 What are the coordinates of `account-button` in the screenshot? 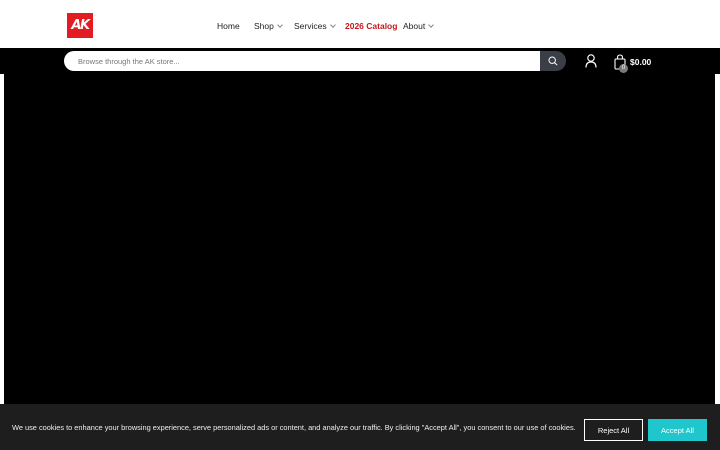 It's located at (591, 61).